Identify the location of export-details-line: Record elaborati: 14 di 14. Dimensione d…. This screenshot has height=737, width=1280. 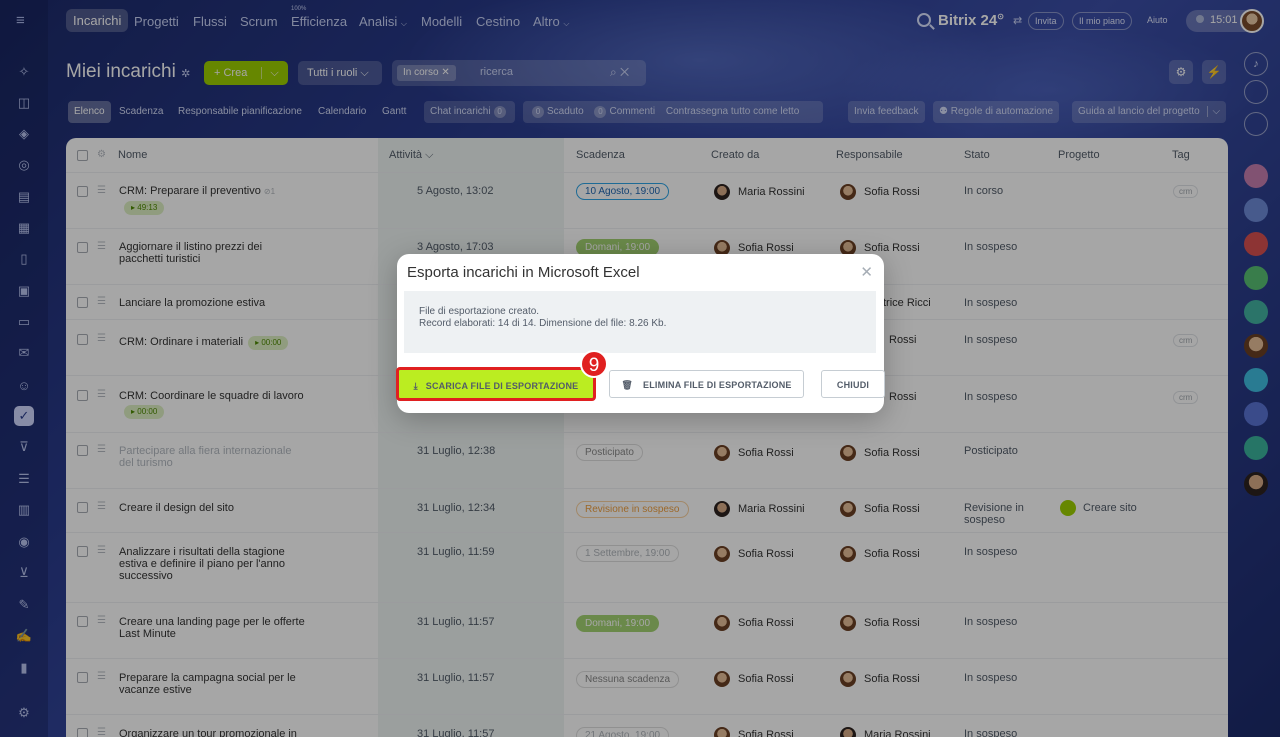
(543, 323).